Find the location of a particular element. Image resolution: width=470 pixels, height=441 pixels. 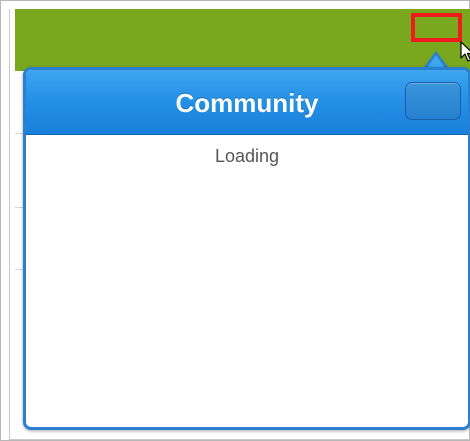

top-navigation-bar is located at coordinates (242, 40).